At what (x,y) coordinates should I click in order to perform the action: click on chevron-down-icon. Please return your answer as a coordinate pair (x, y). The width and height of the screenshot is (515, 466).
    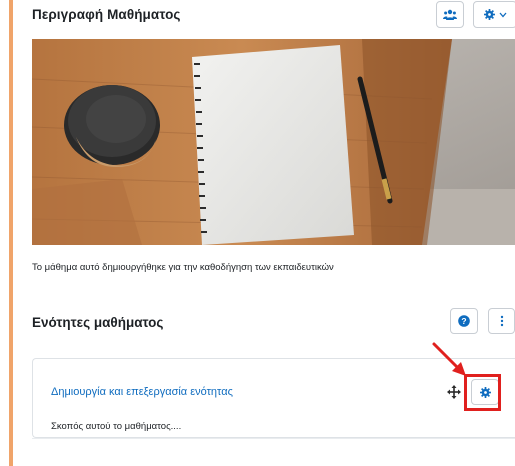
    Looking at the image, I should click on (502, 14).